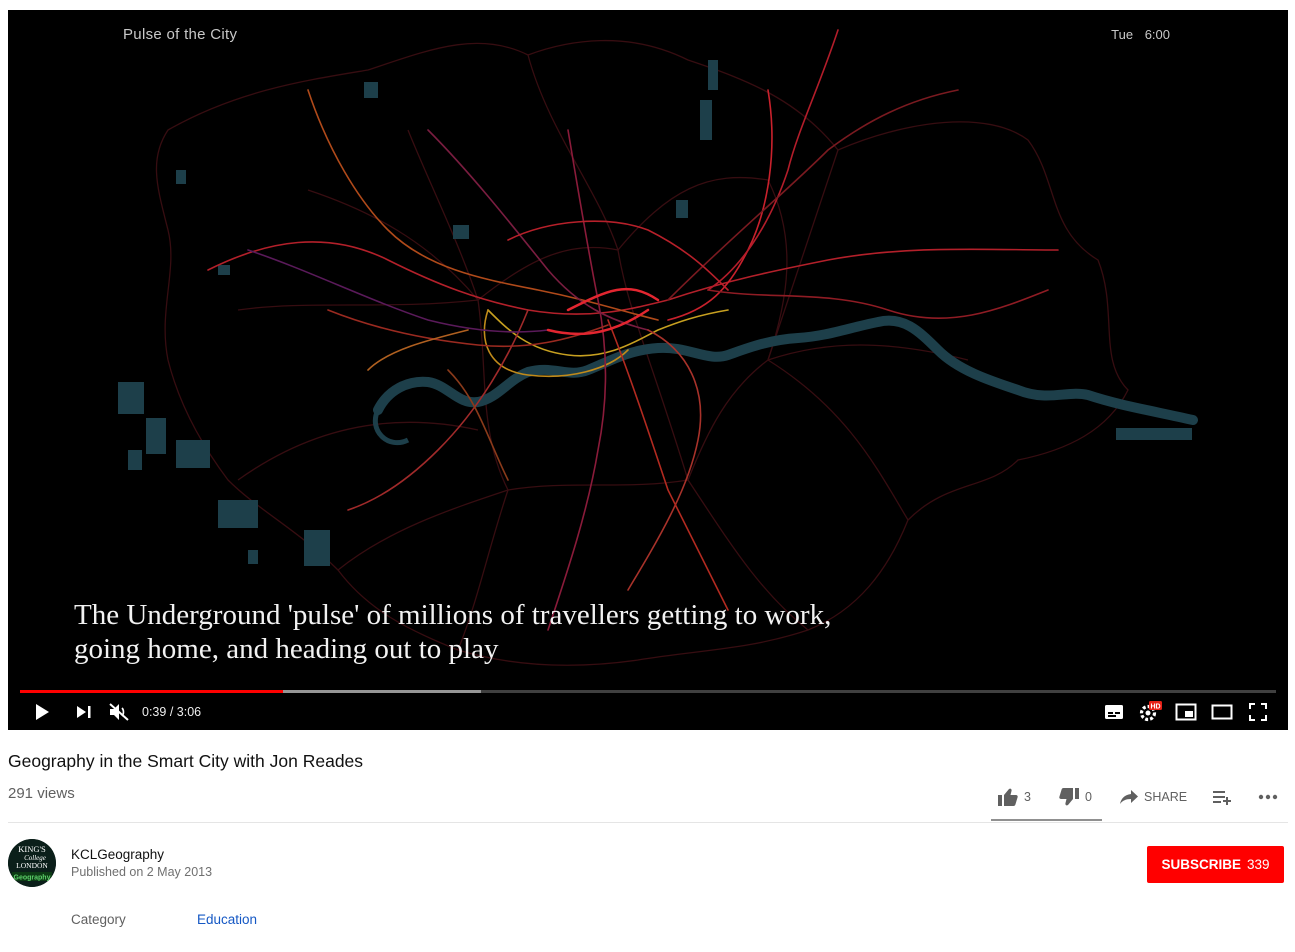  I want to click on kcl-logo: KING'S College LONDON Geography, so click(32, 863).